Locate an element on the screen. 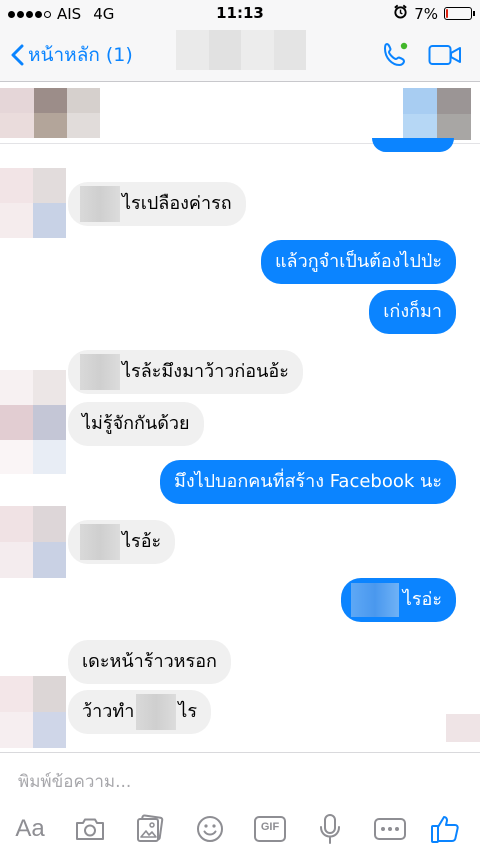 This screenshot has width=480, height=855. message-text: ไรล้ะมึงมาว้าวก่อนอ้ะ is located at coordinates (205, 371).